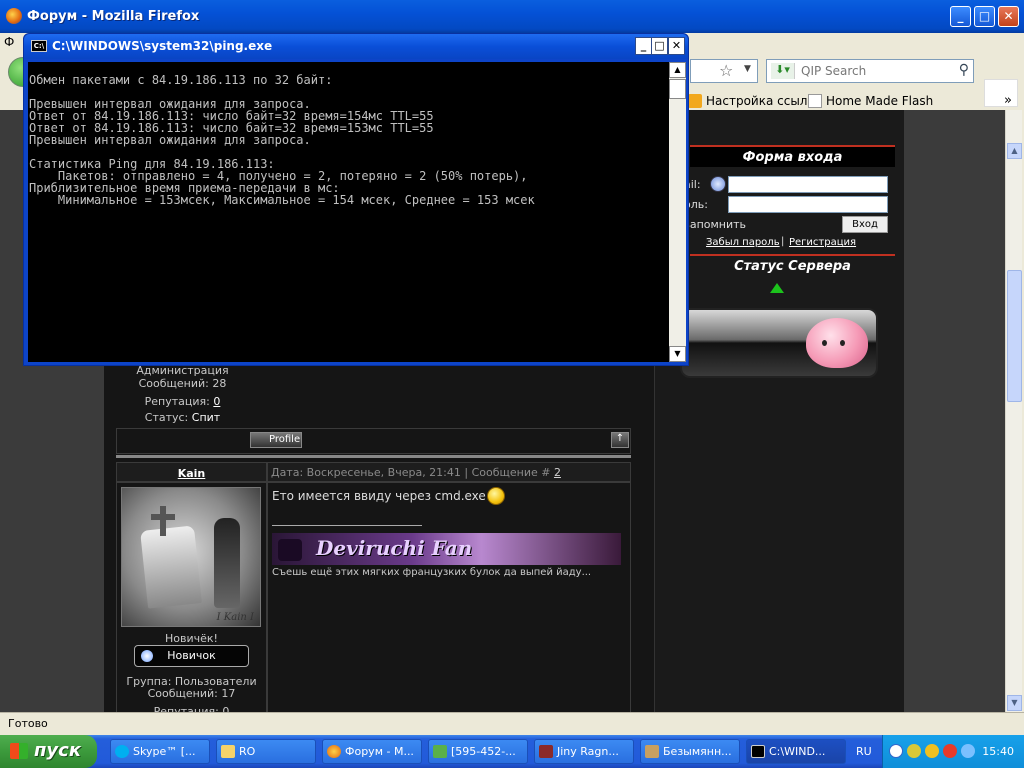  I want to click on search-icon: ⚲, so click(964, 70).